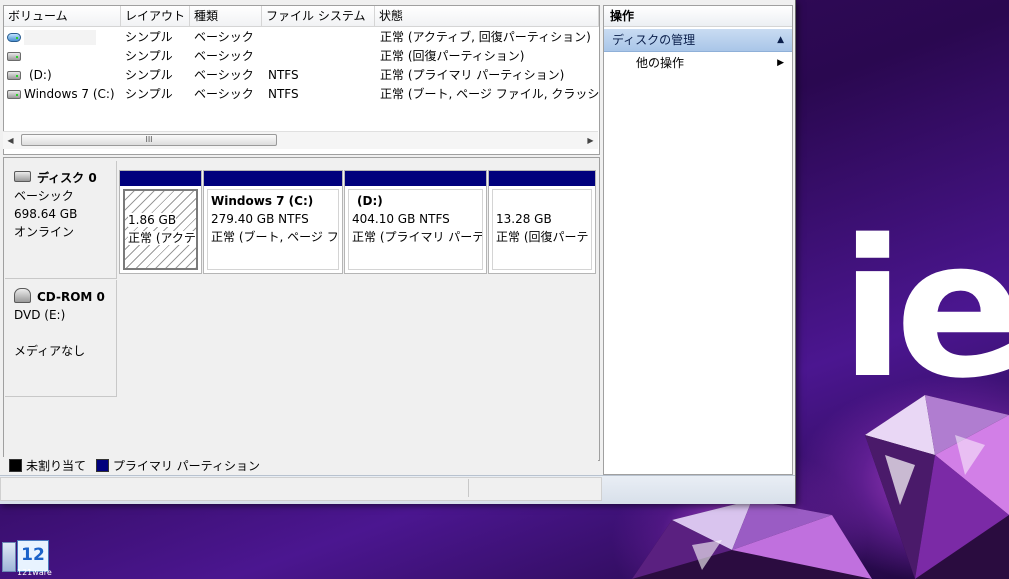 Image resolution: width=1009 pixels, height=579 pixels. What do you see at coordinates (780, 63) in the screenshot?
I see `submenu-arrow-icon: ▶` at bounding box center [780, 63].